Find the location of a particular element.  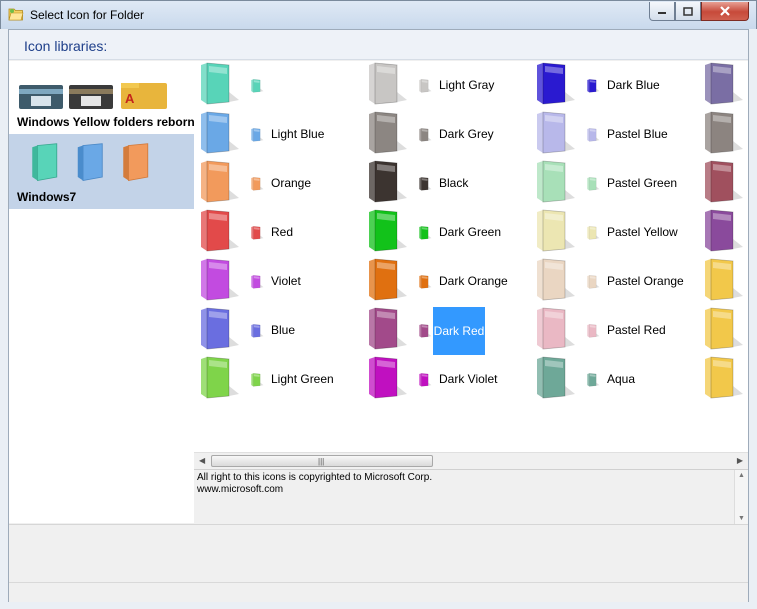

icon-option: Dark Orange is located at coordinates (449, 282).